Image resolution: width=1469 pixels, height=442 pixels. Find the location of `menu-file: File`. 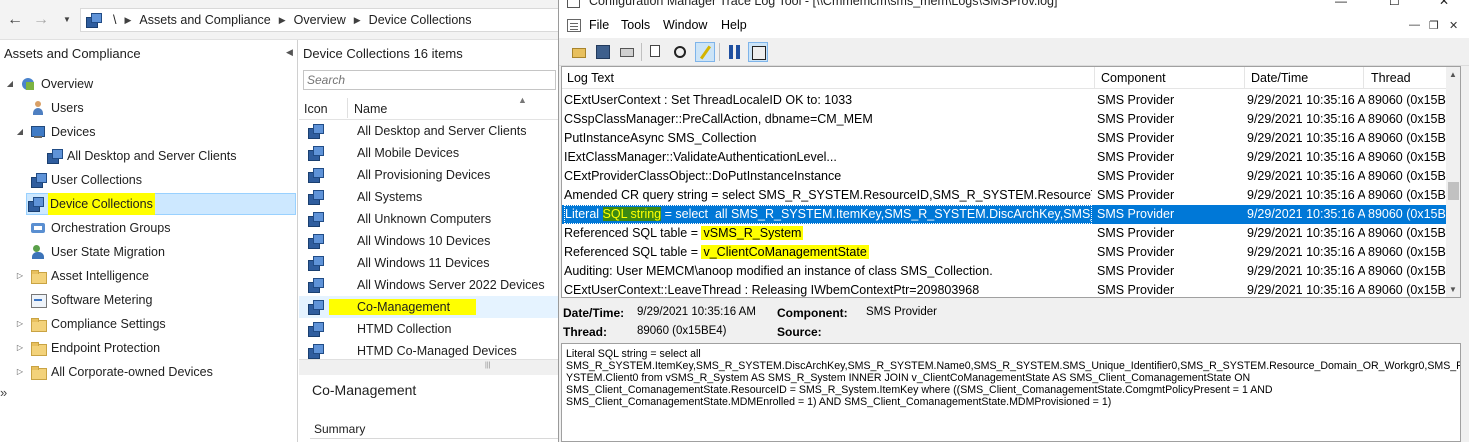

menu-file: File is located at coordinates (599, 25).